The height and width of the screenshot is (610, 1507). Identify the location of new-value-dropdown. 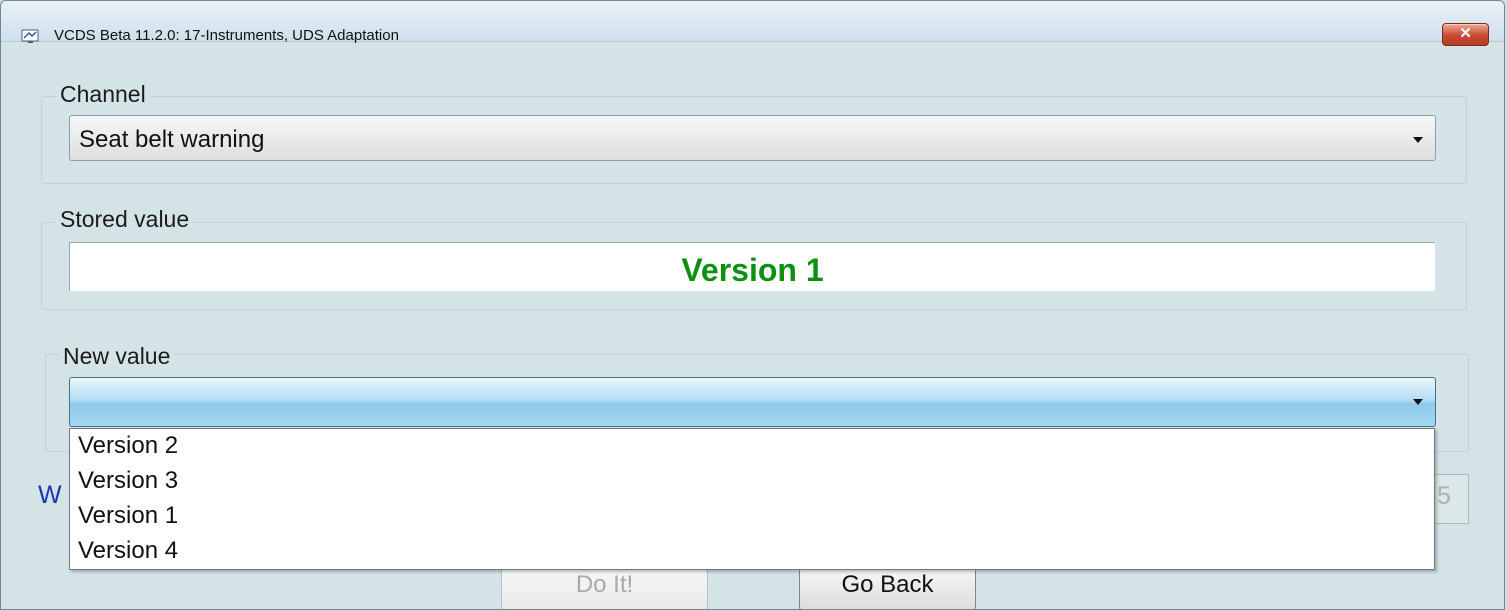
(752, 402).